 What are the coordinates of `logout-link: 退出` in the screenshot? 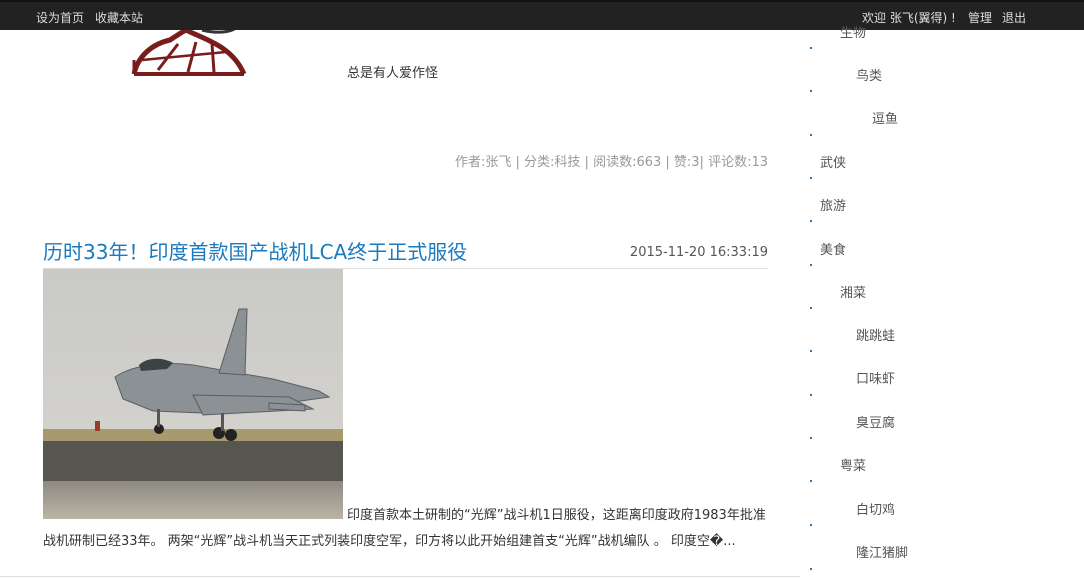 It's located at (1014, 17).